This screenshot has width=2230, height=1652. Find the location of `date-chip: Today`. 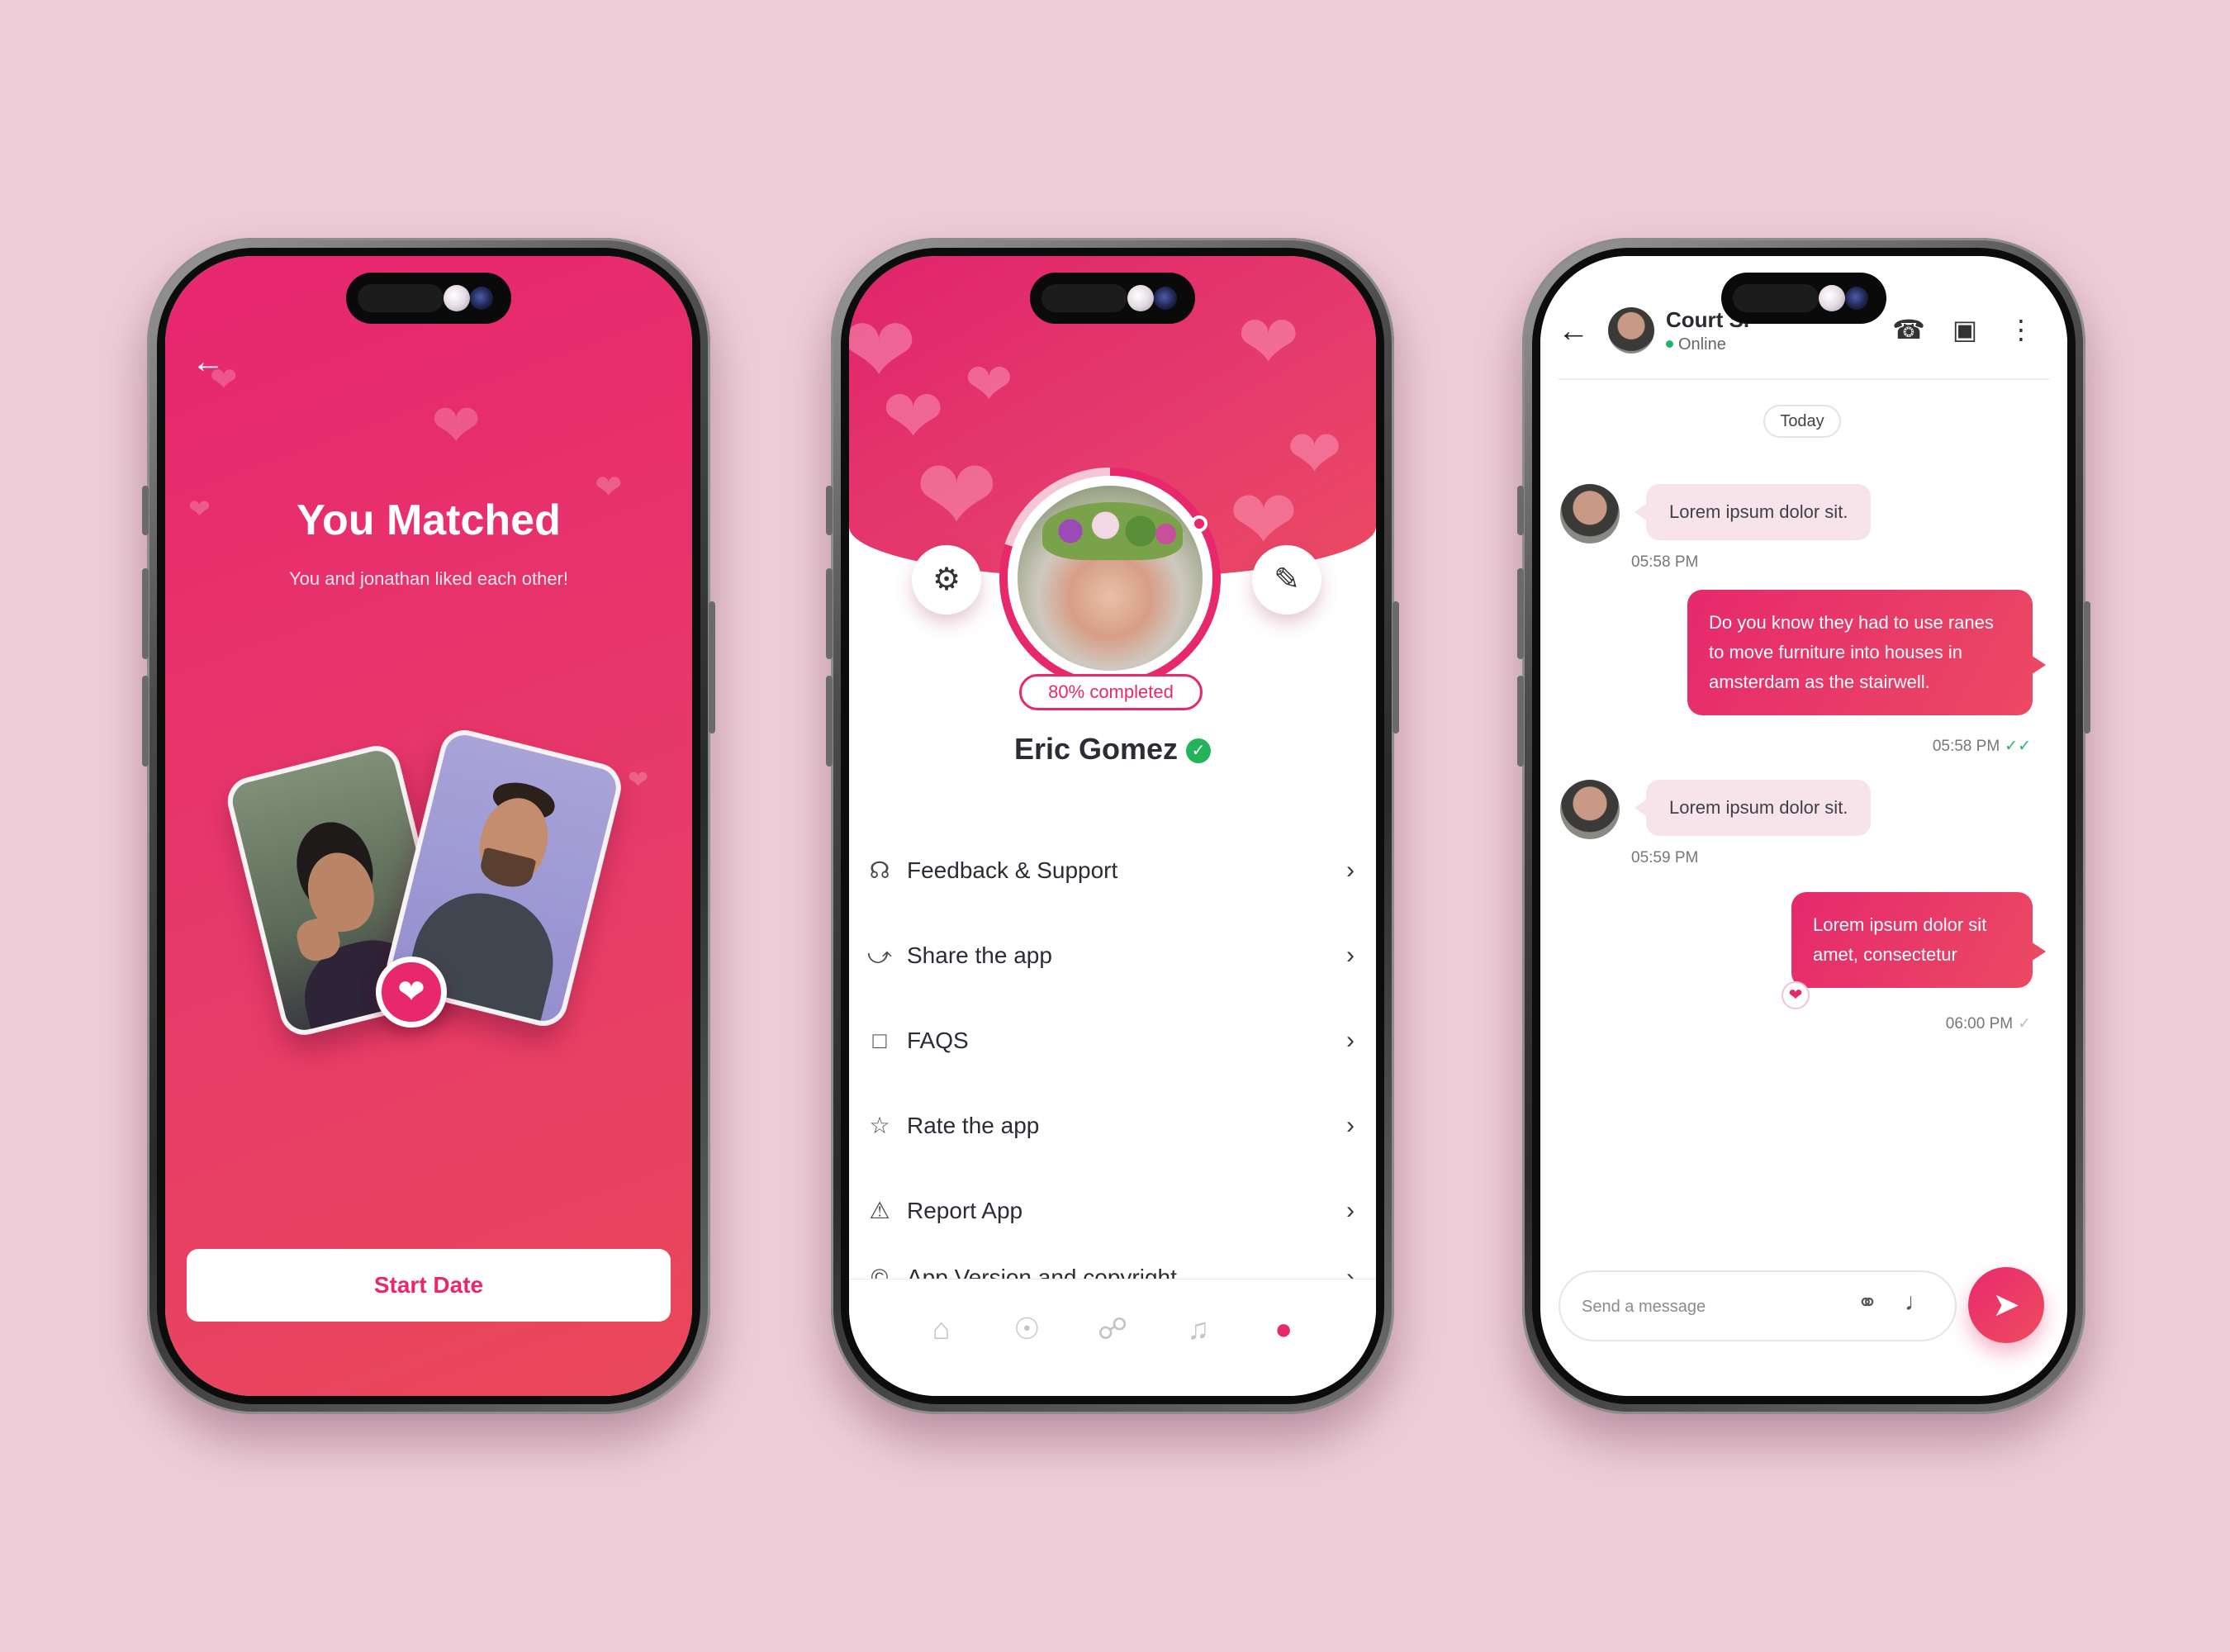

date-chip: Today is located at coordinates (1802, 421).